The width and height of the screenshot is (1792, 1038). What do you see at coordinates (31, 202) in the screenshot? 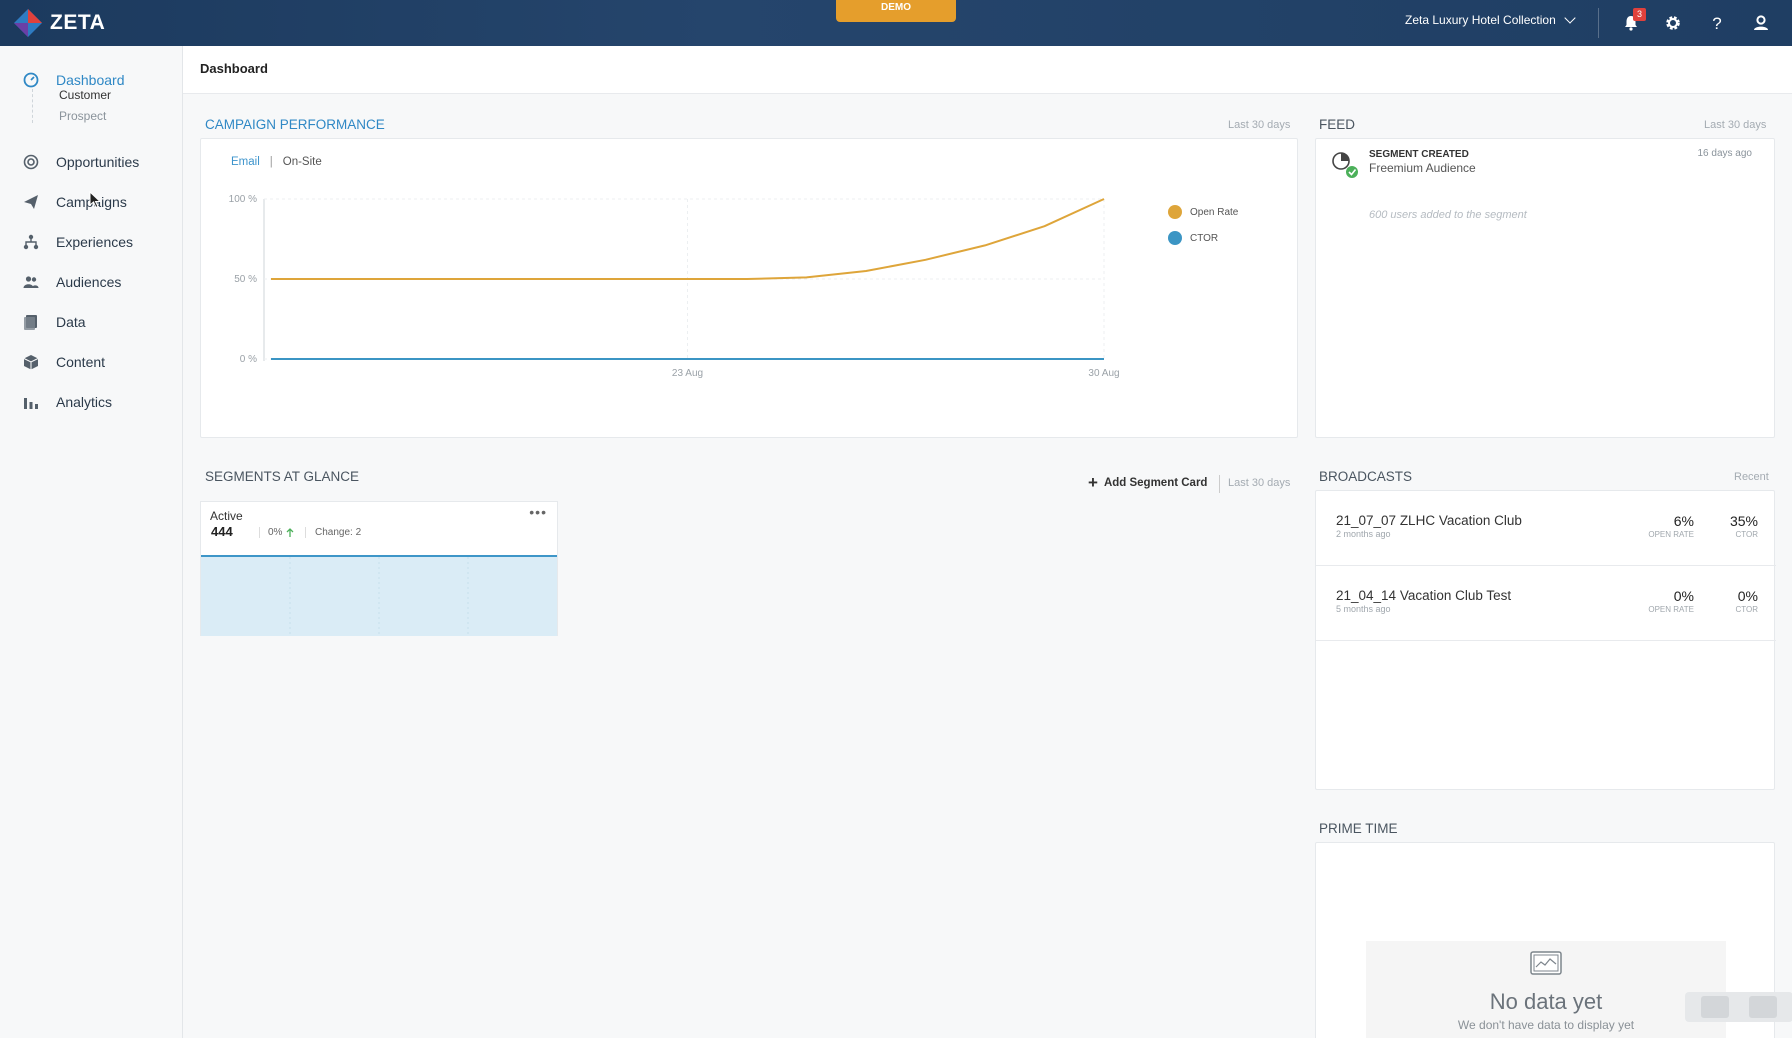
I see `paper-plane-icon` at bounding box center [31, 202].